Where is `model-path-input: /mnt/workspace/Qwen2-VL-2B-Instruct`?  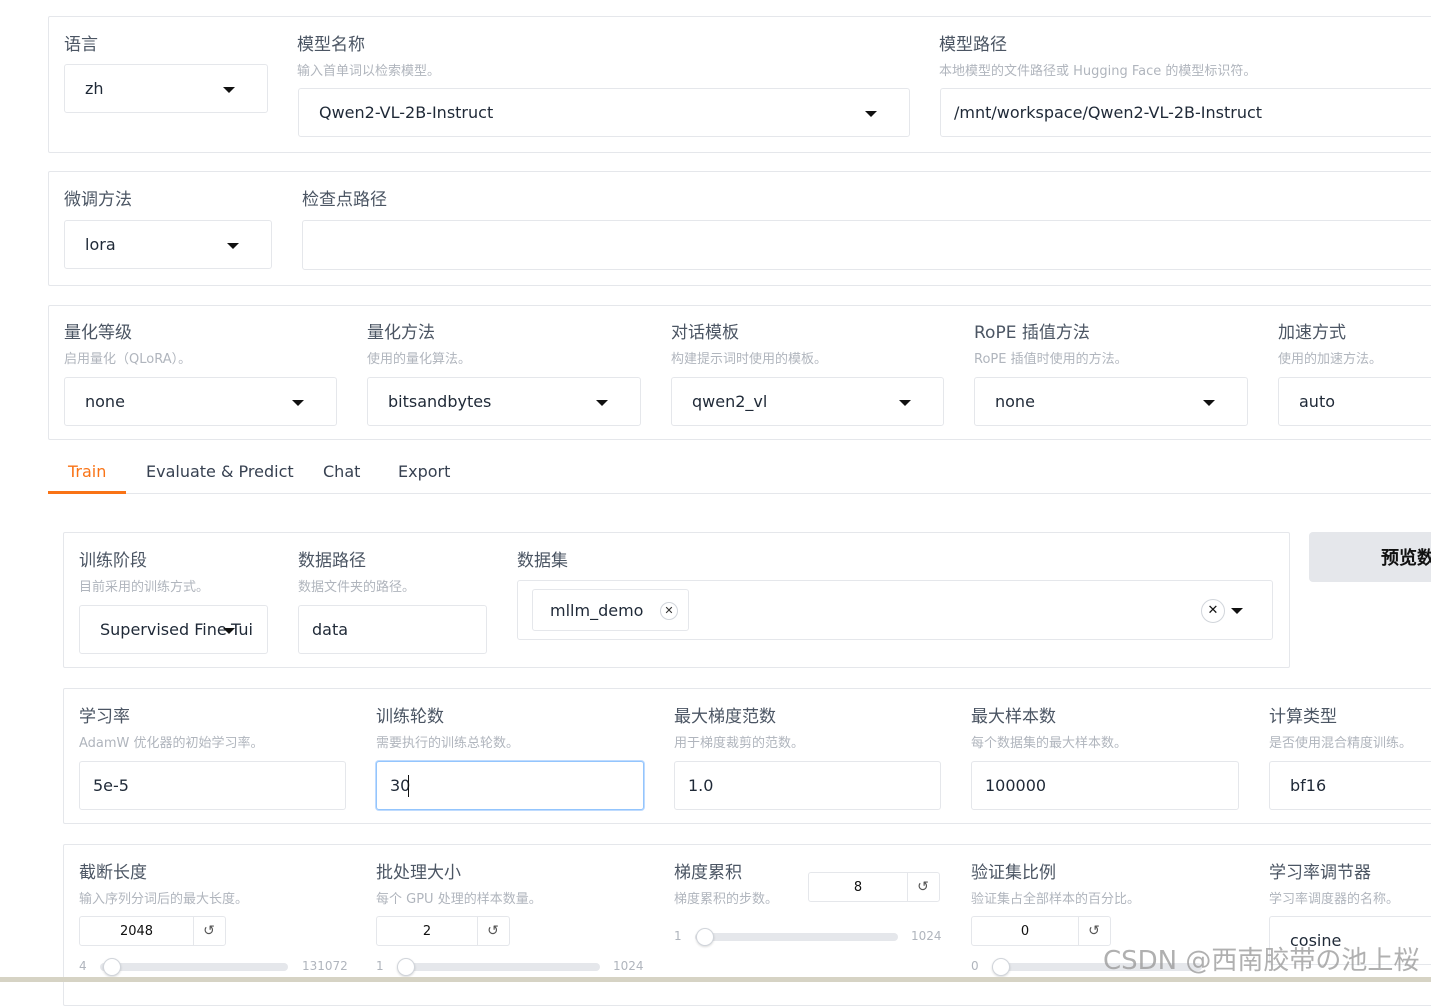 model-path-input: /mnt/workspace/Qwen2-VL-2B-Instruct is located at coordinates (1185, 112).